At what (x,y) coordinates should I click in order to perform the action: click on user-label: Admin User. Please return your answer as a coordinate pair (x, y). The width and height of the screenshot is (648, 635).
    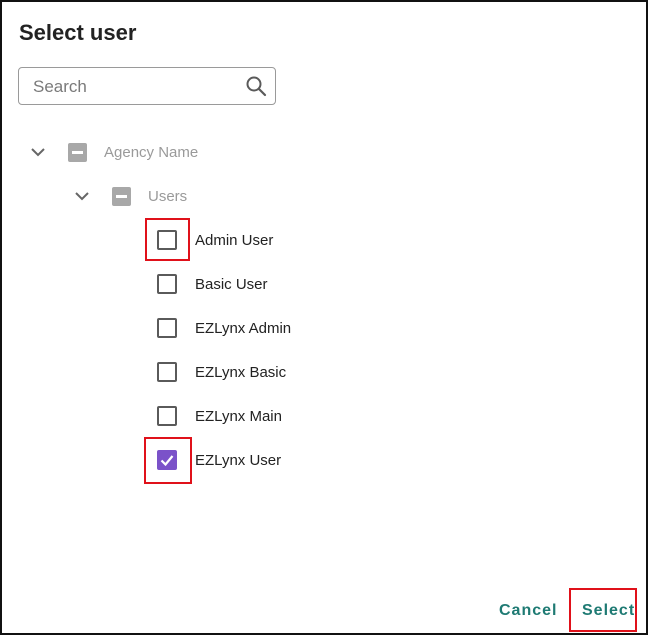
    Looking at the image, I should click on (234, 240).